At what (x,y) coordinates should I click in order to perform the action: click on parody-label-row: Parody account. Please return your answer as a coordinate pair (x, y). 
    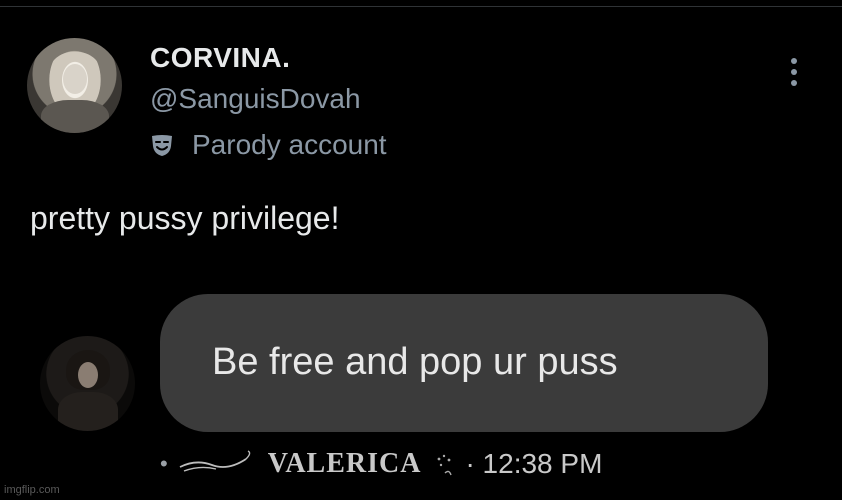
    Looking at the image, I should click on (268, 145).